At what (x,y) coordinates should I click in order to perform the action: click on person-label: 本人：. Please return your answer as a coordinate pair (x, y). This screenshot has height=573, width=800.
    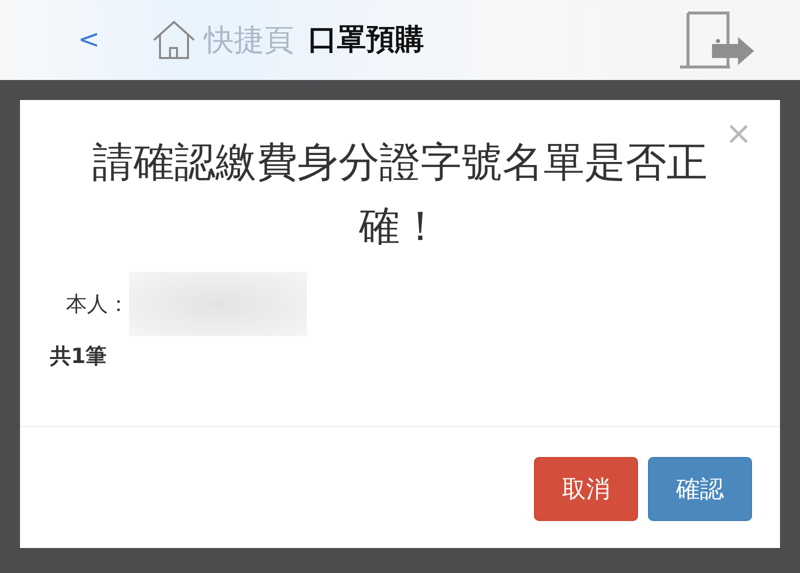
    Looking at the image, I should click on (97, 304).